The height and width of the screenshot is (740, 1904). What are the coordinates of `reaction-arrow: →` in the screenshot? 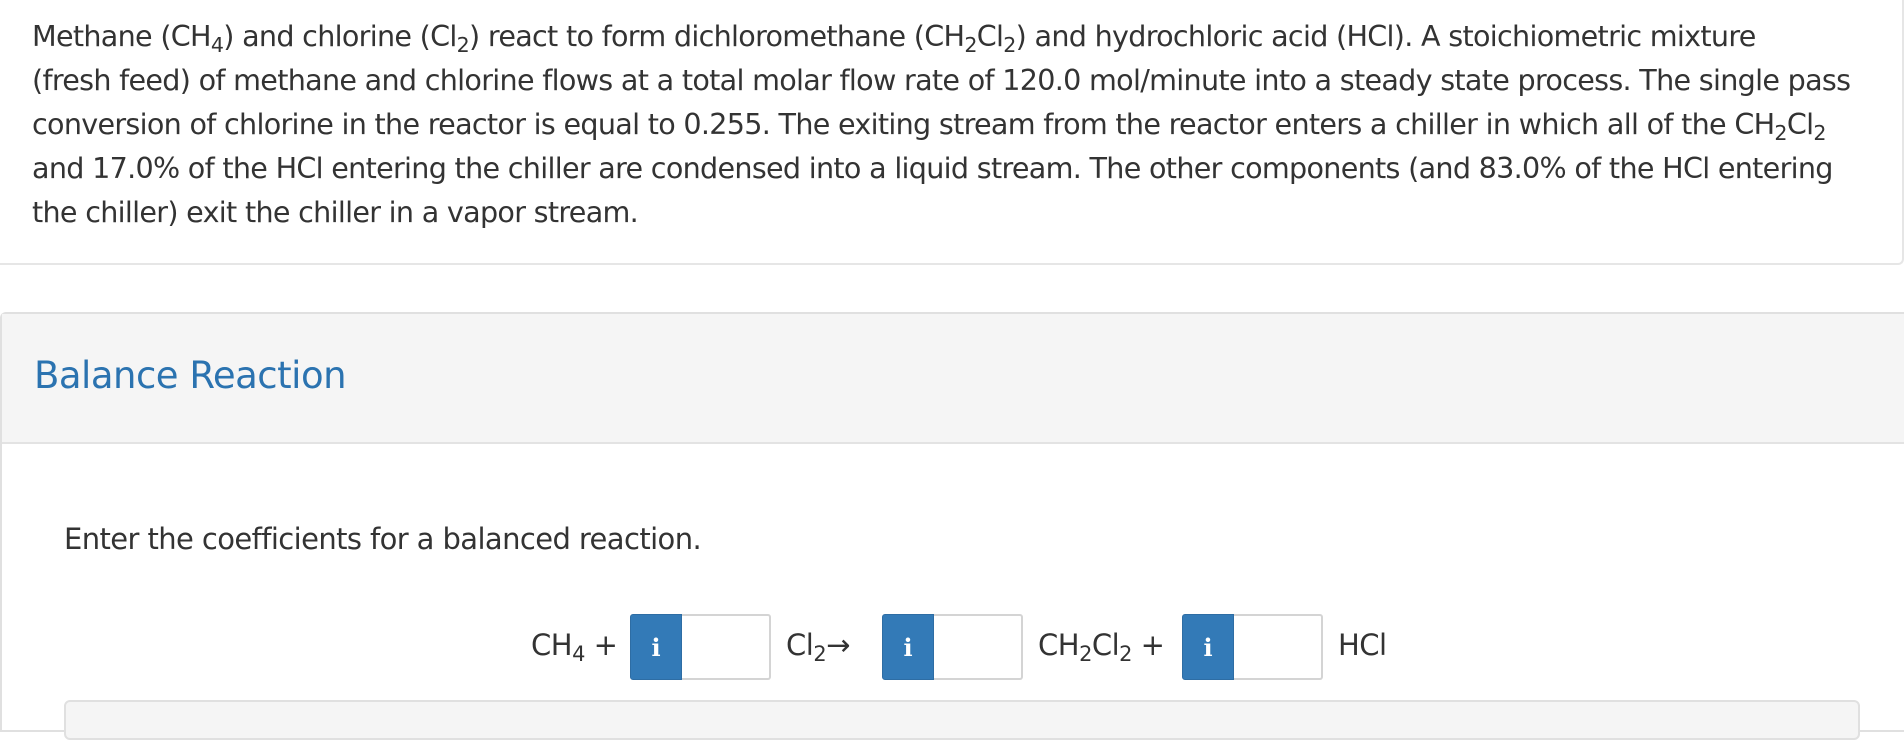 It's located at (838, 645).